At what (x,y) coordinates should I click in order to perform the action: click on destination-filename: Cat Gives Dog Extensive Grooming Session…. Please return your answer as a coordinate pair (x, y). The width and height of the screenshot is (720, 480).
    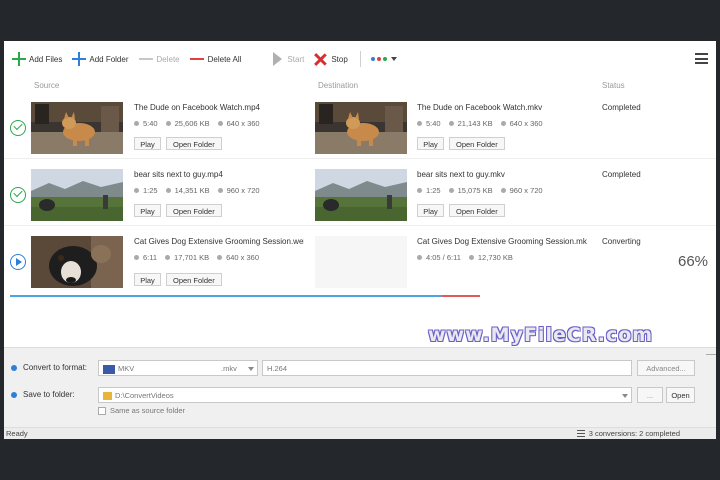
    Looking at the image, I should click on (502, 241).